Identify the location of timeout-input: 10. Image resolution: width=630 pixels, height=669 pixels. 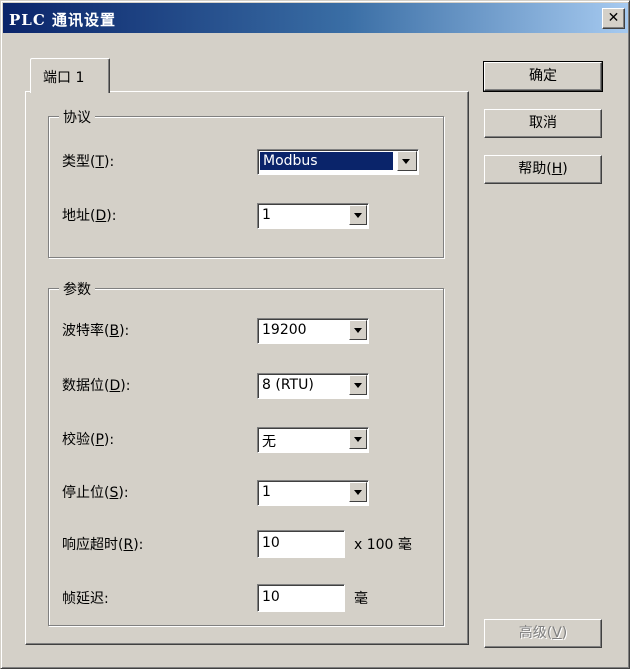
(301, 544).